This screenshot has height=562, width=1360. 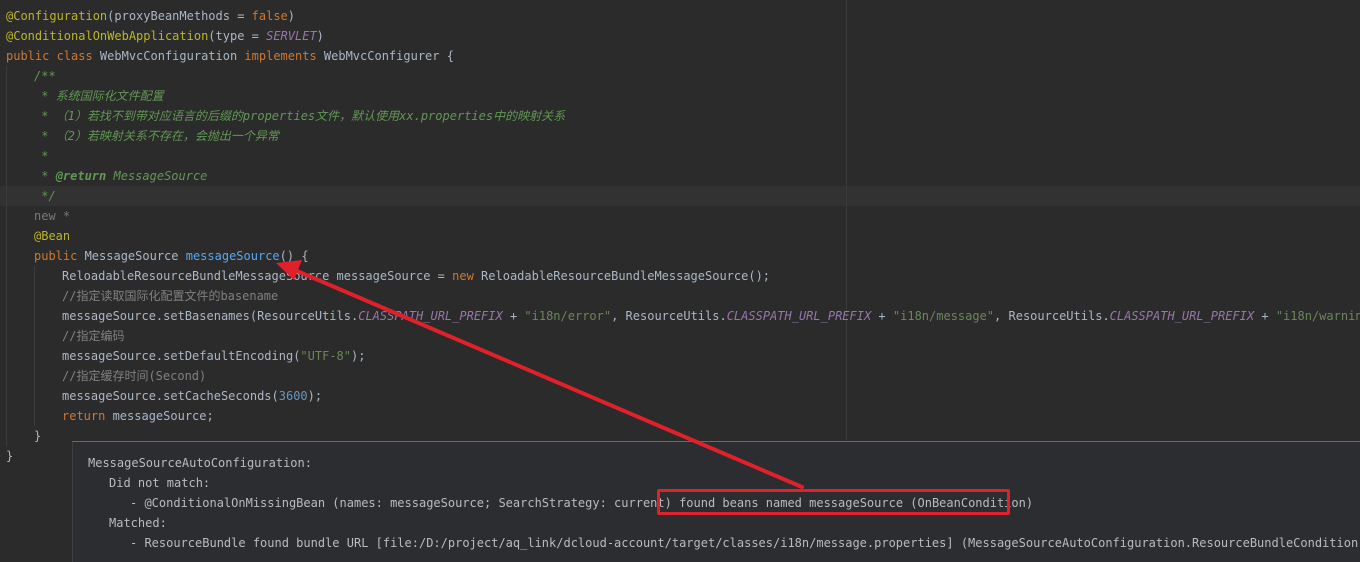 I want to click on code-token: @ConditionalOnWebApplication, so click(x=107, y=36).